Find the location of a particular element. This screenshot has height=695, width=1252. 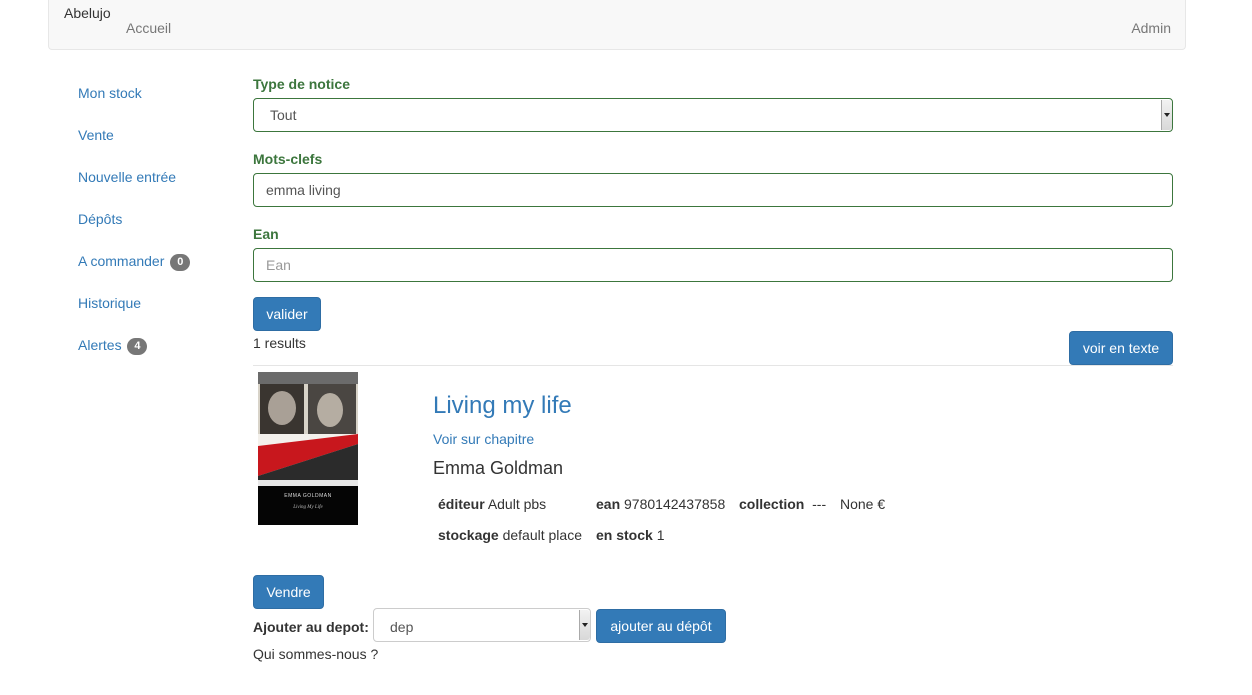

sidebar-item-vente: Vente is located at coordinates (96, 135).